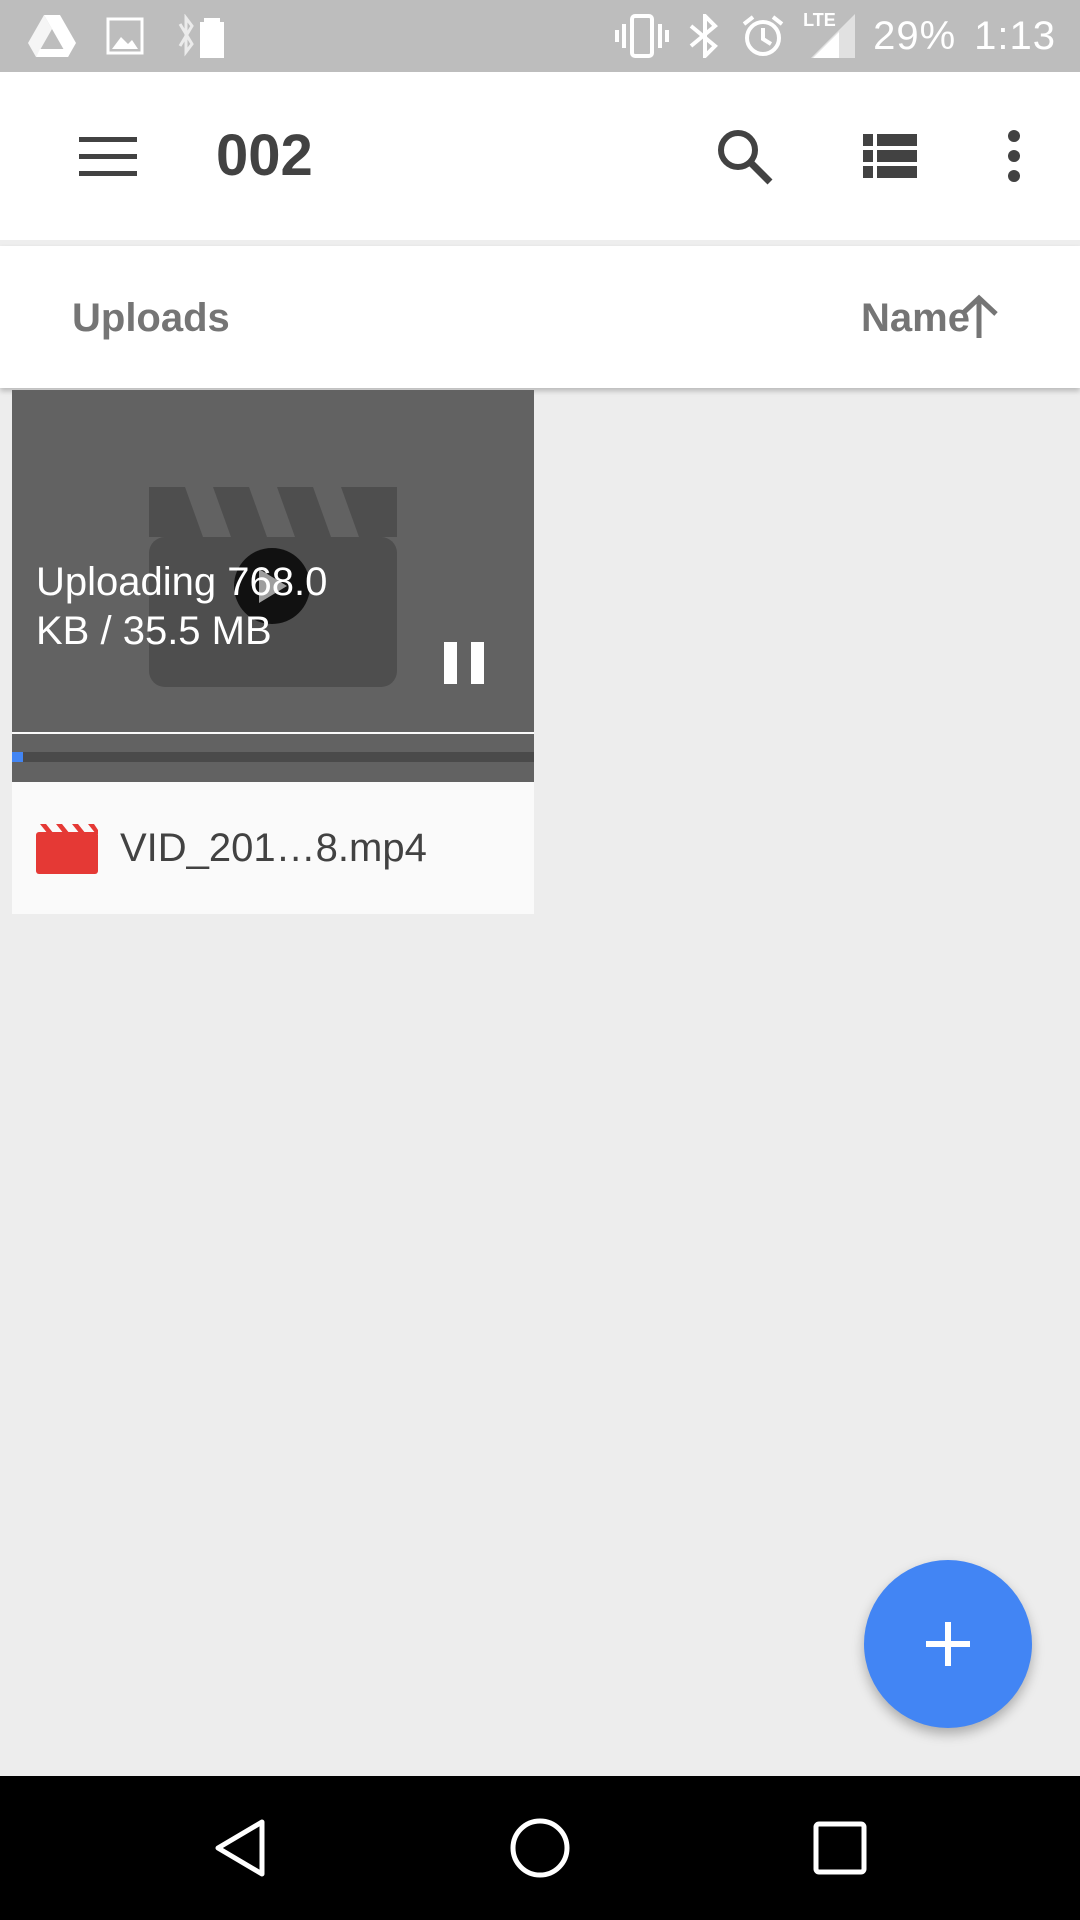  What do you see at coordinates (201, 36) in the screenshot?
I see `bluetooth-battery-icon` at bounding box center [201, 36].